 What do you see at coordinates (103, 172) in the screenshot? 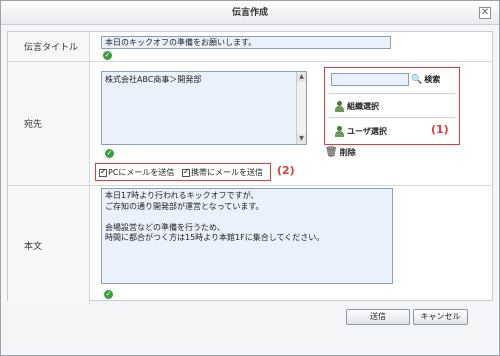
I see `send-pc-checkbox` at bounding box center [103, 172].